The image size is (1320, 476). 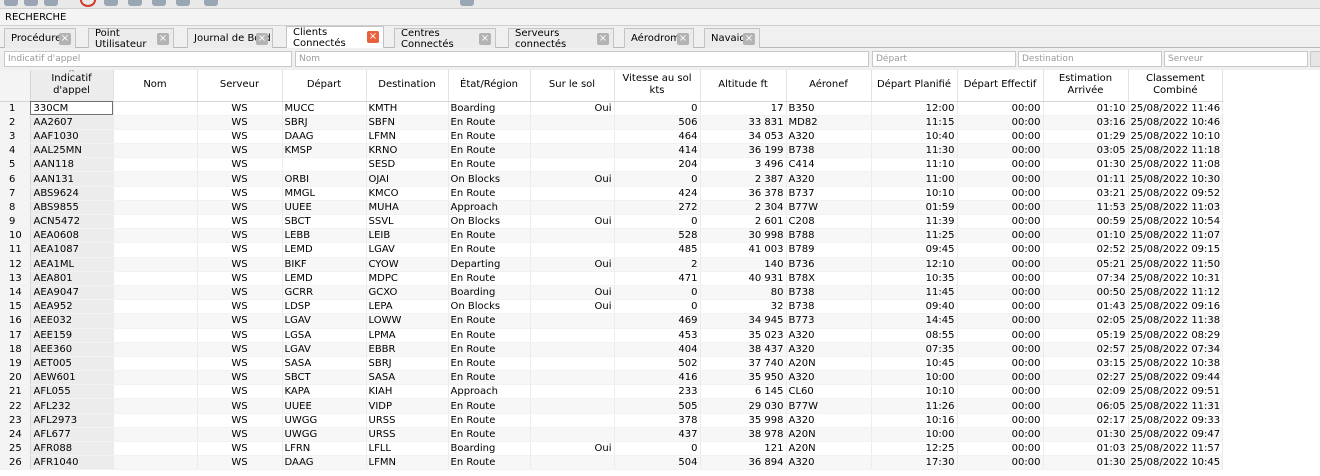 I want to click on combined-rank-cell: 25/08/2022 10:38, so click(x=1176, y=364).